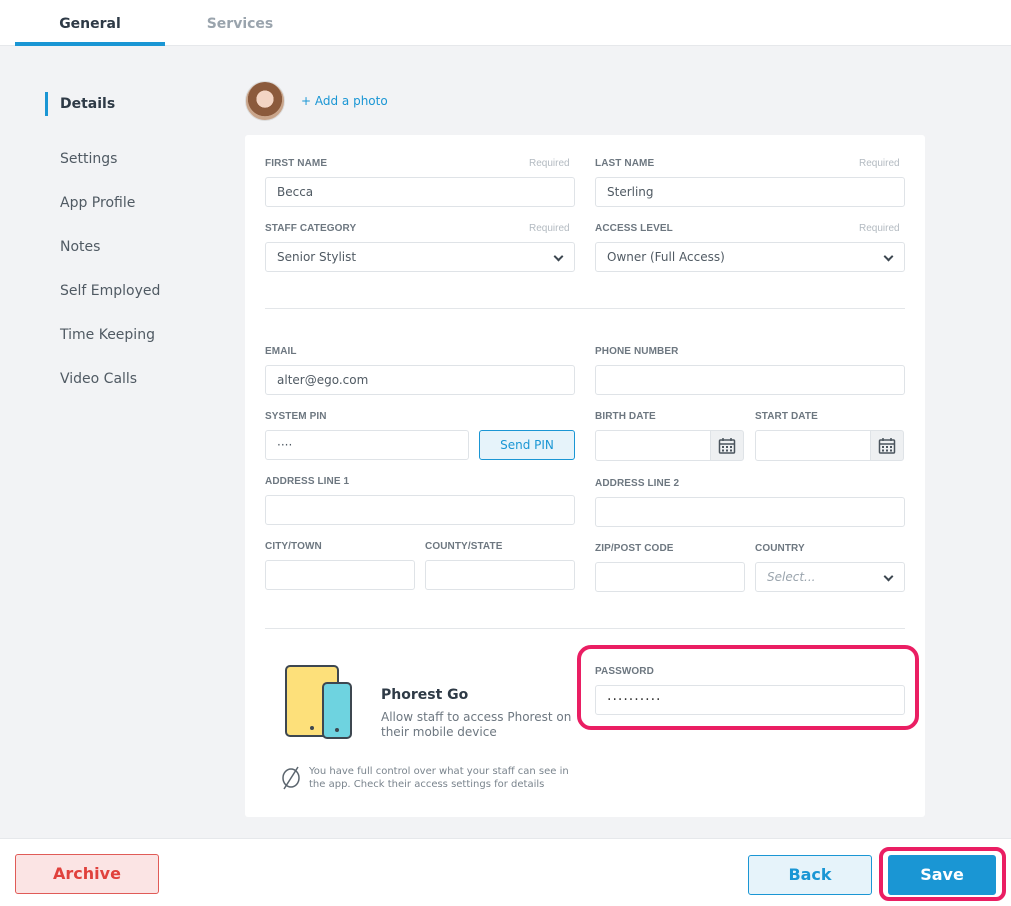  Describe the element at coordinates (420, 380) in the screenshot. I see `email-input: alter@ego.com` at that location.